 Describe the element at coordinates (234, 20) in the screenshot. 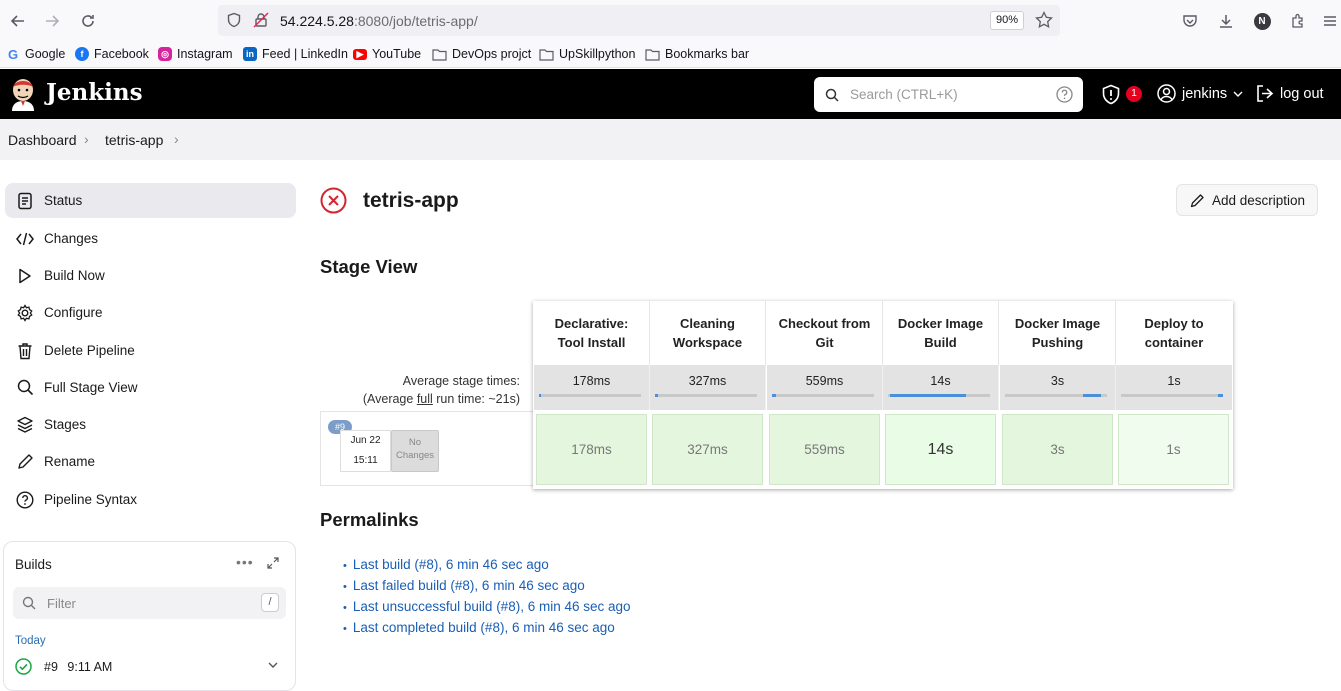

I see `shield-icon` at that location.